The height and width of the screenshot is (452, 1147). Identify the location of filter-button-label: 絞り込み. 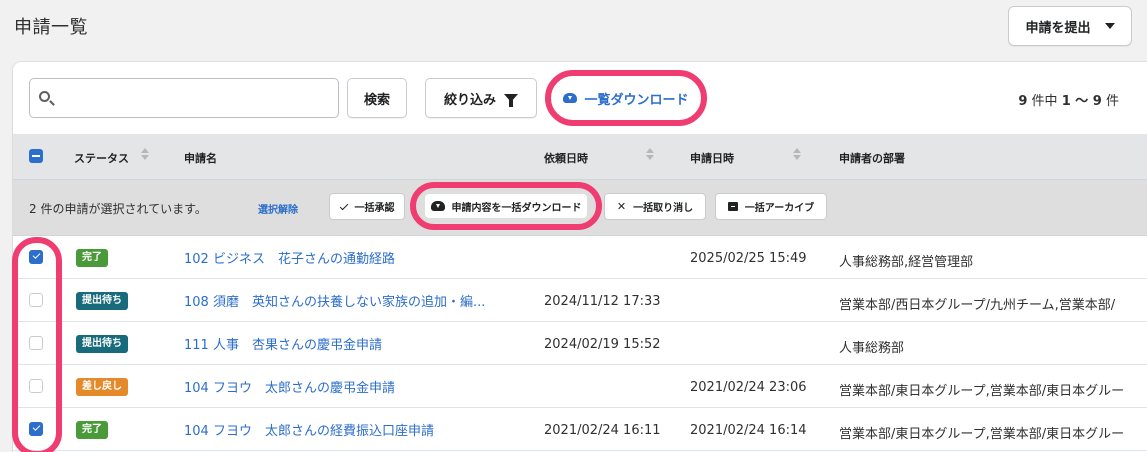
(469, 100).